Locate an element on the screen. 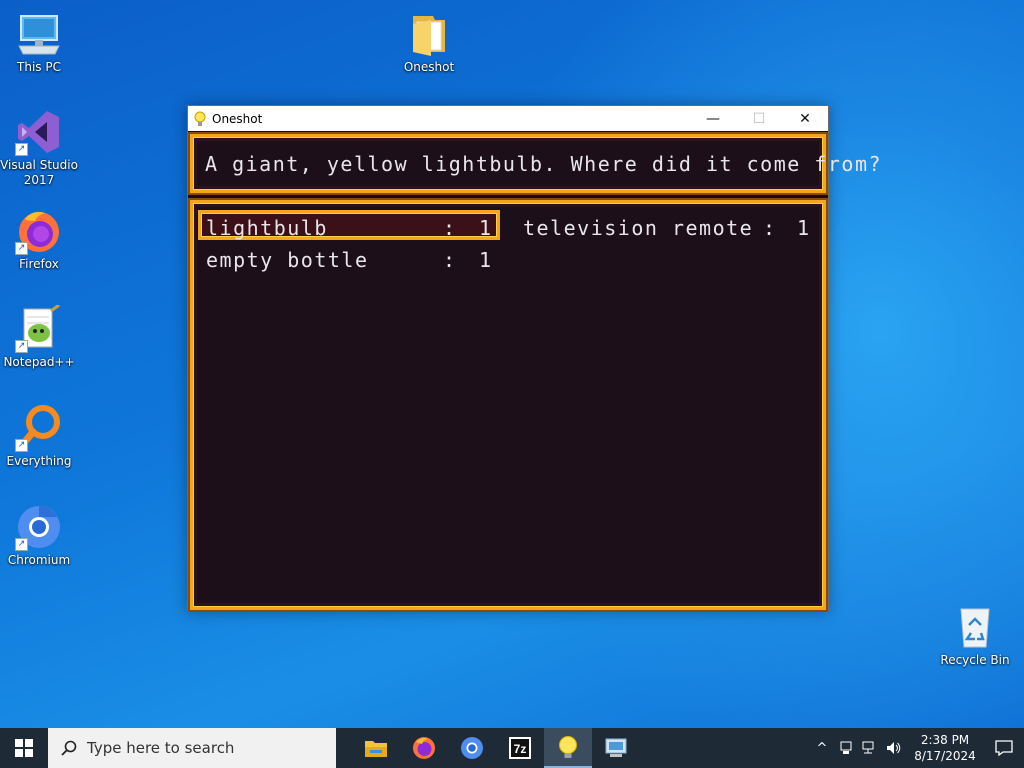 This screenshot has height=768, width=1024. recycle-bin-icon is located at coordinates (975, 627).